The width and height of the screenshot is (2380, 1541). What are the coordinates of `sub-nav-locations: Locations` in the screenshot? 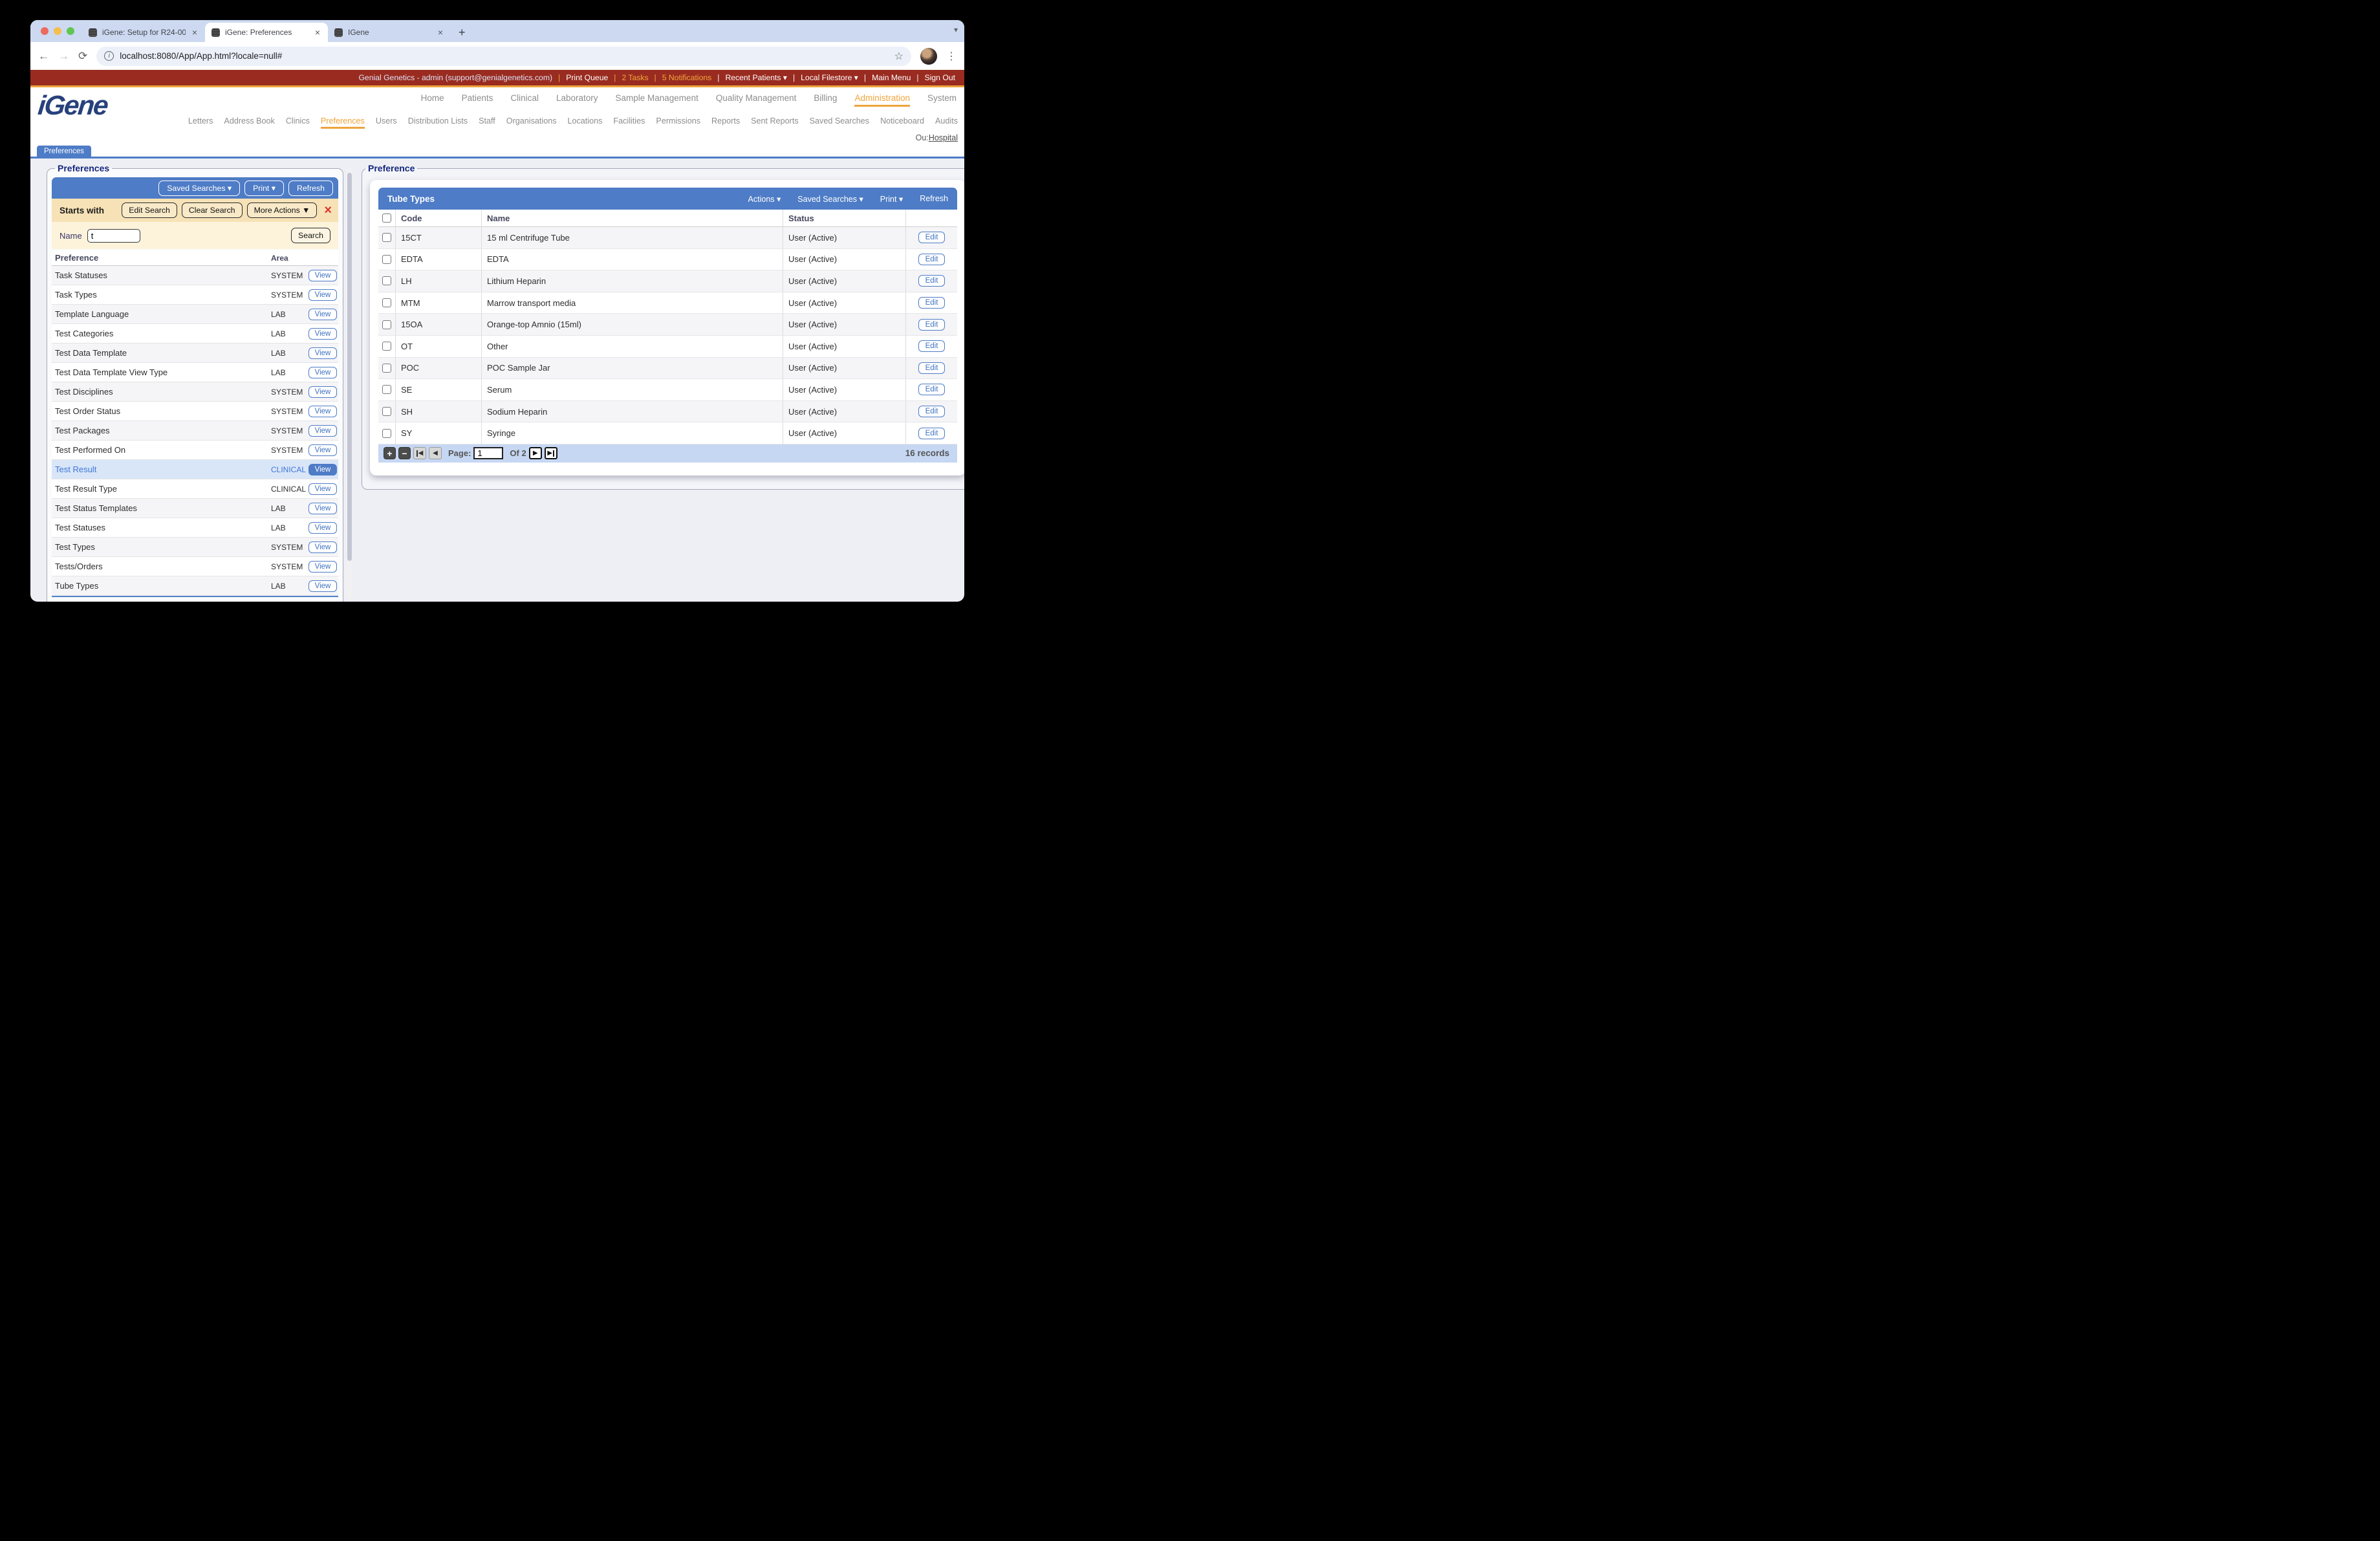 It's located at (585, 122).